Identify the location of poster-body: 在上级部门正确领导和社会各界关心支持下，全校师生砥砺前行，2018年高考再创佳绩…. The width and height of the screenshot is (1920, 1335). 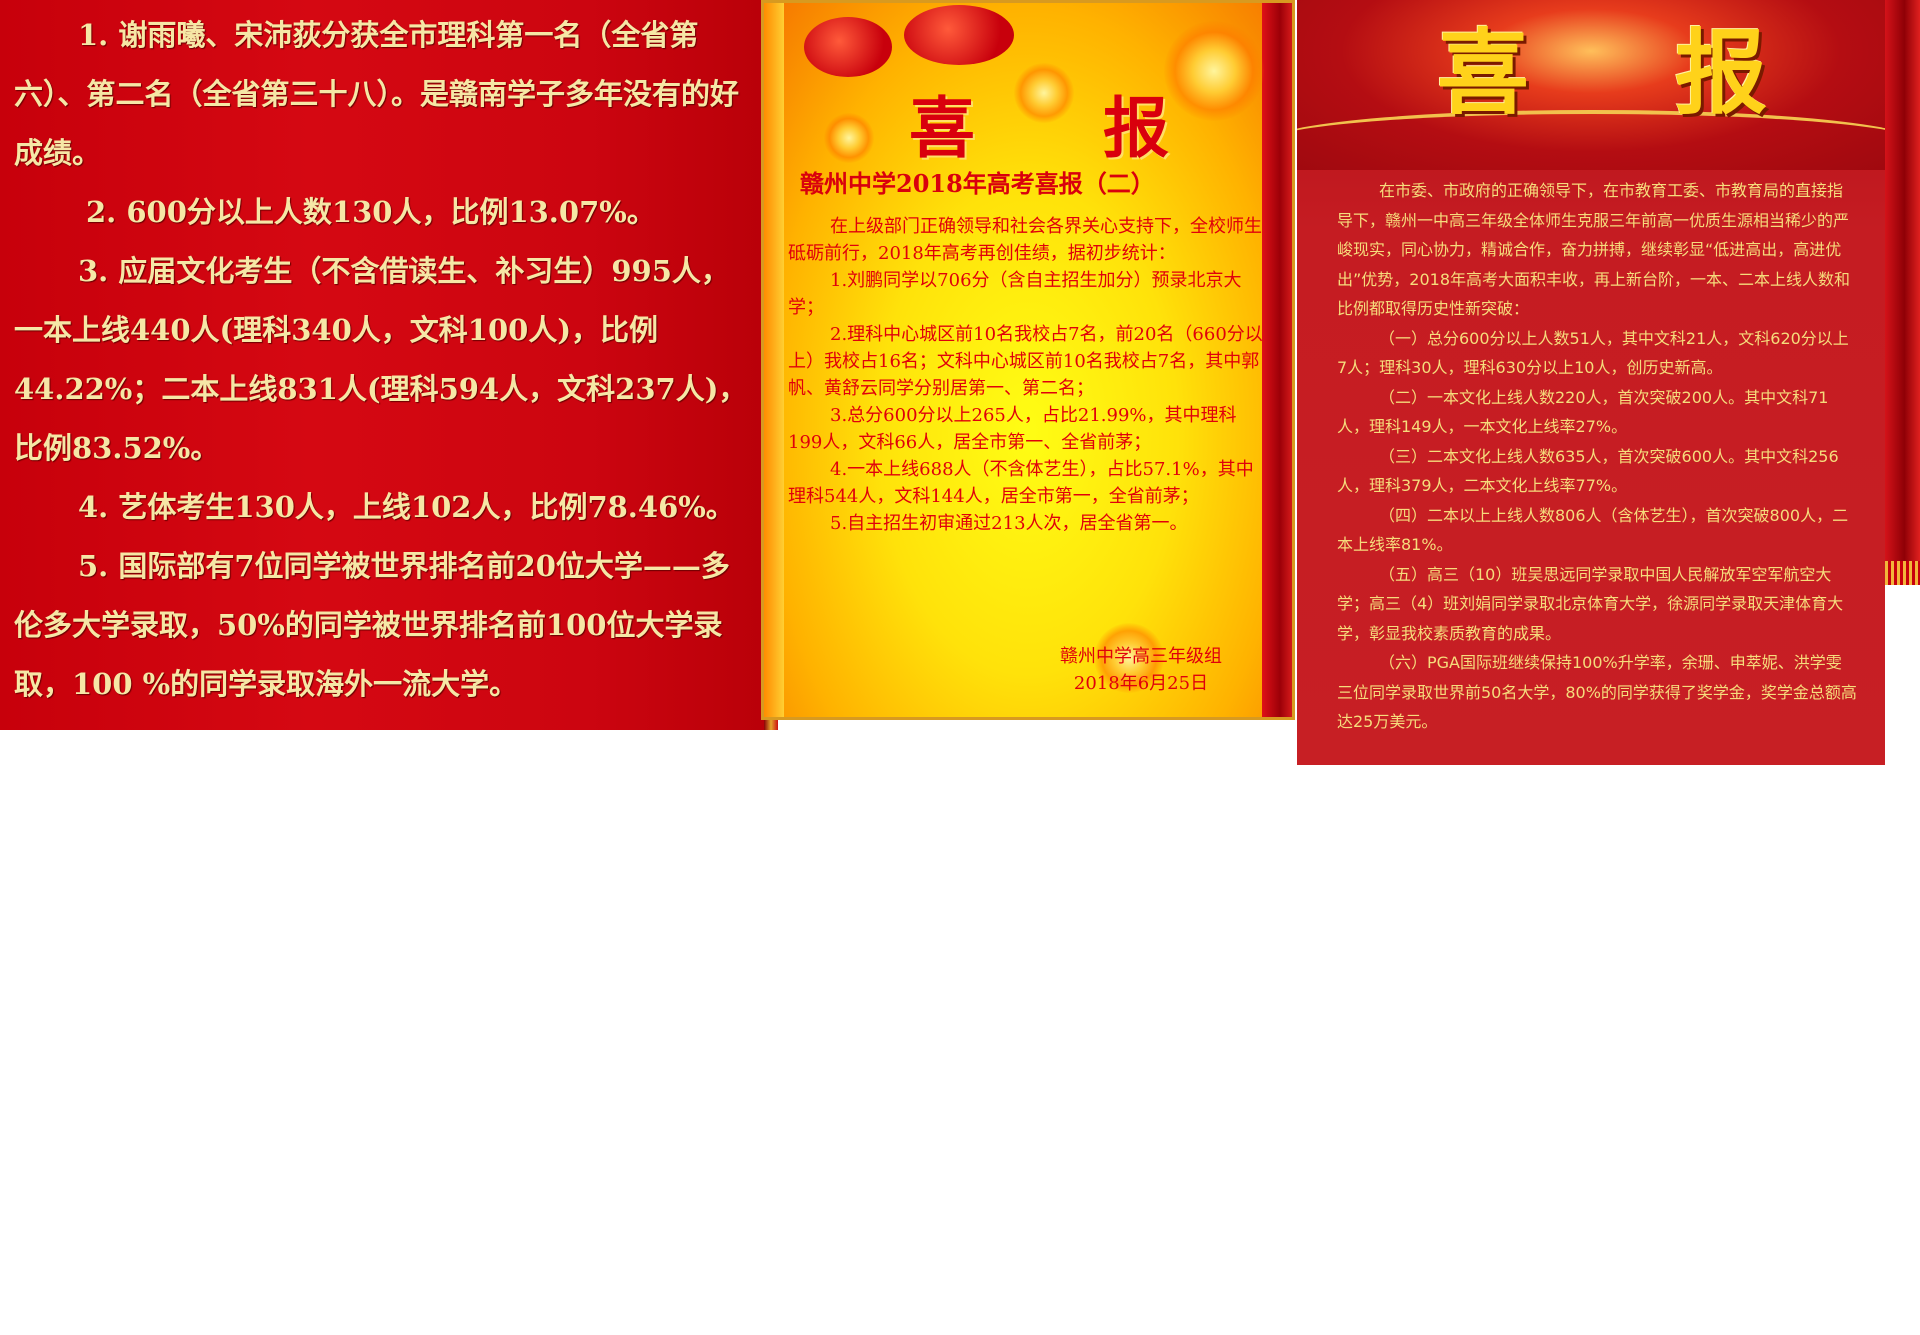
(1027, 375).